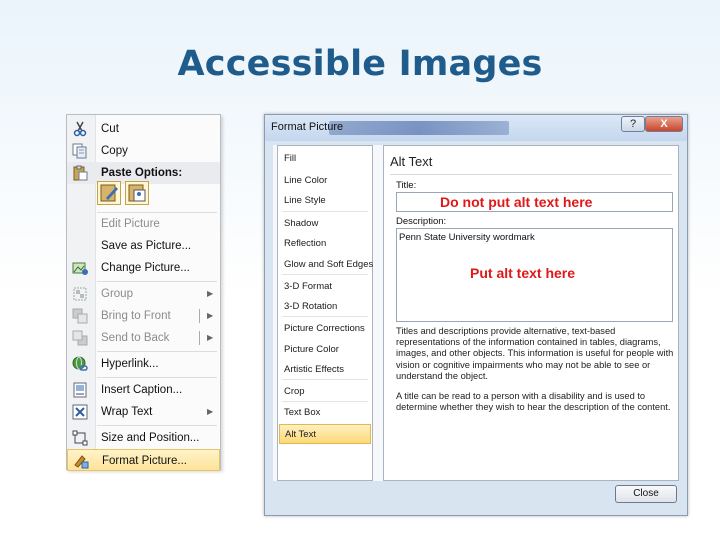 This screenshot has height=540, width=720. Describe the element at coordinates (633, 124) in the screenshot. I see `help-button: ?` at that location.